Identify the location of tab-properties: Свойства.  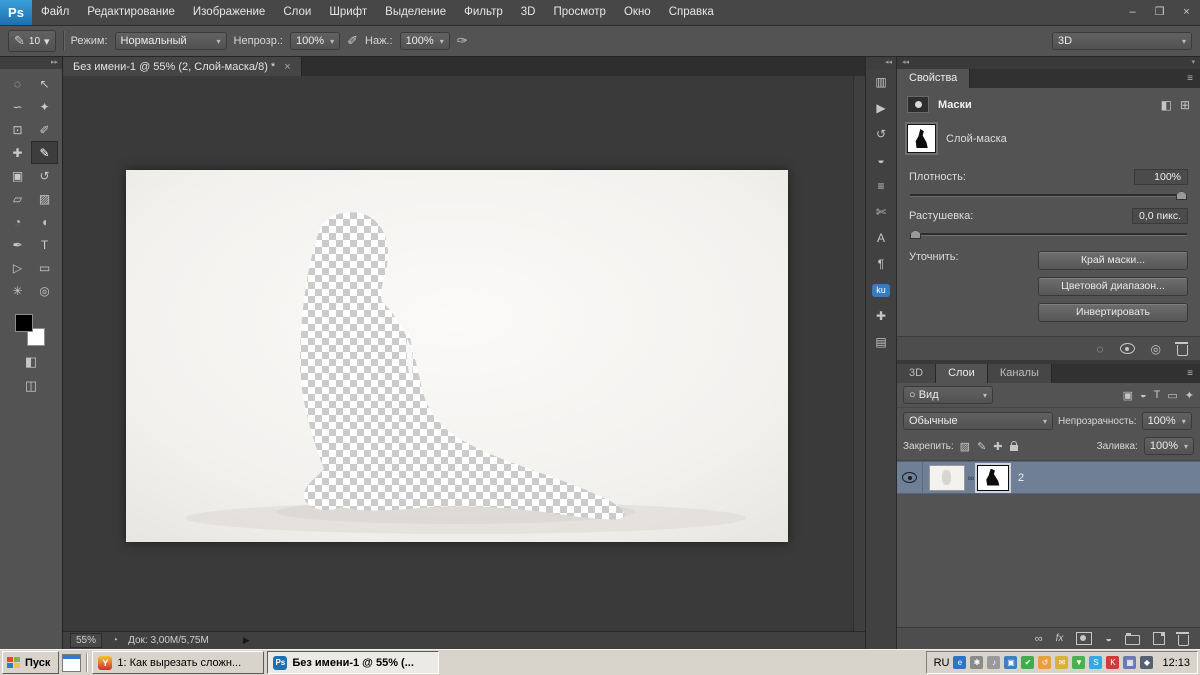
(934, 78).